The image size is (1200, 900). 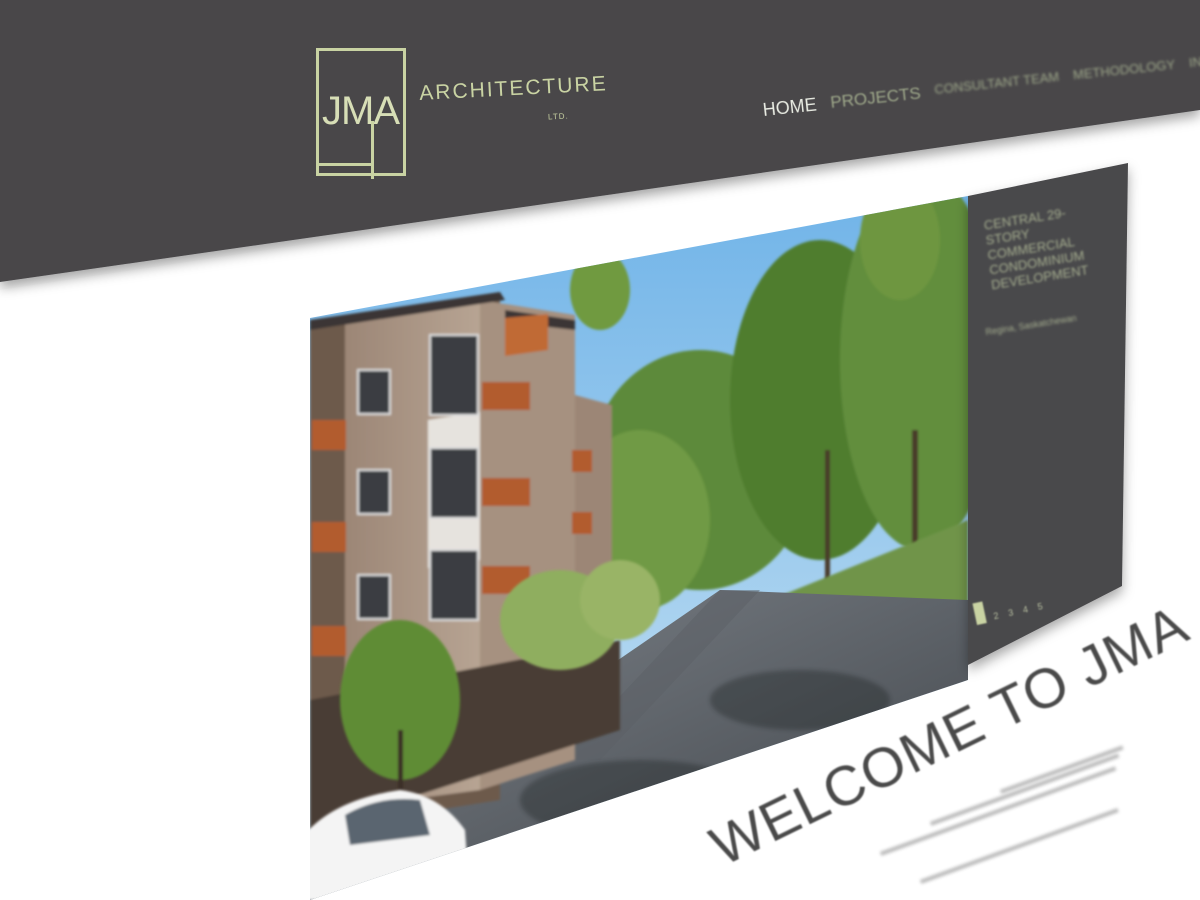 I want to click on logo-divider-base, so click(x=345, y=164).